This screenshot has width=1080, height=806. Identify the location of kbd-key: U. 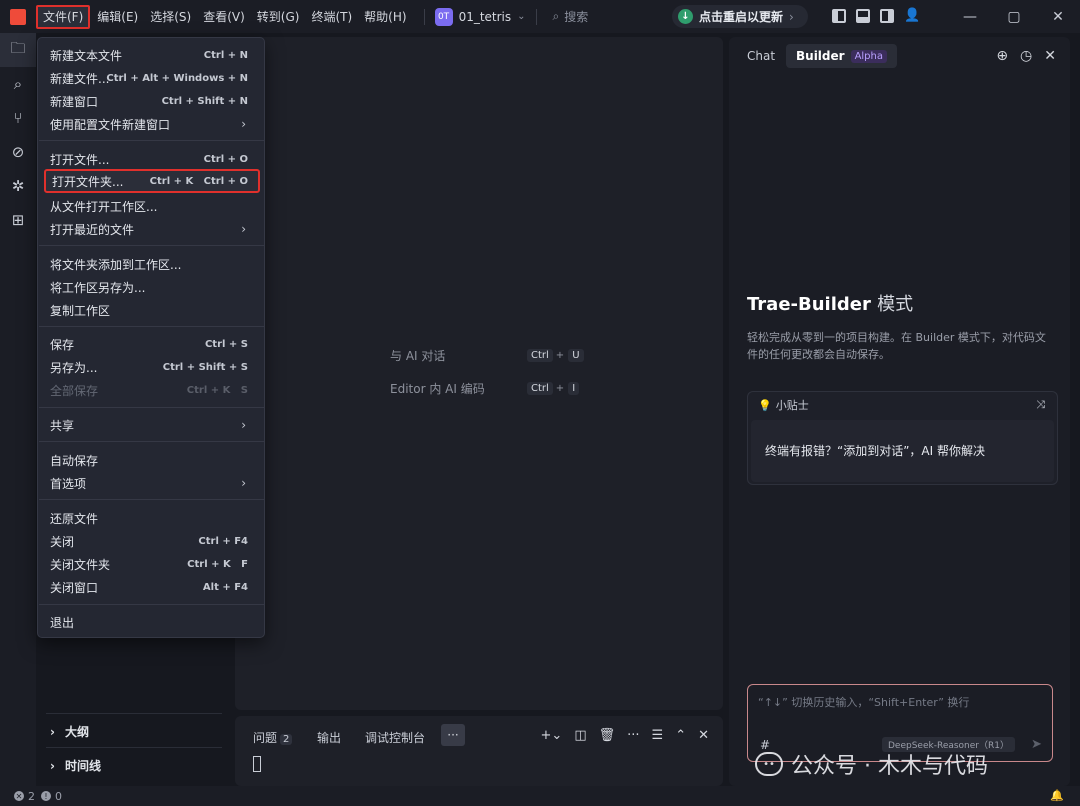
(576, 355).